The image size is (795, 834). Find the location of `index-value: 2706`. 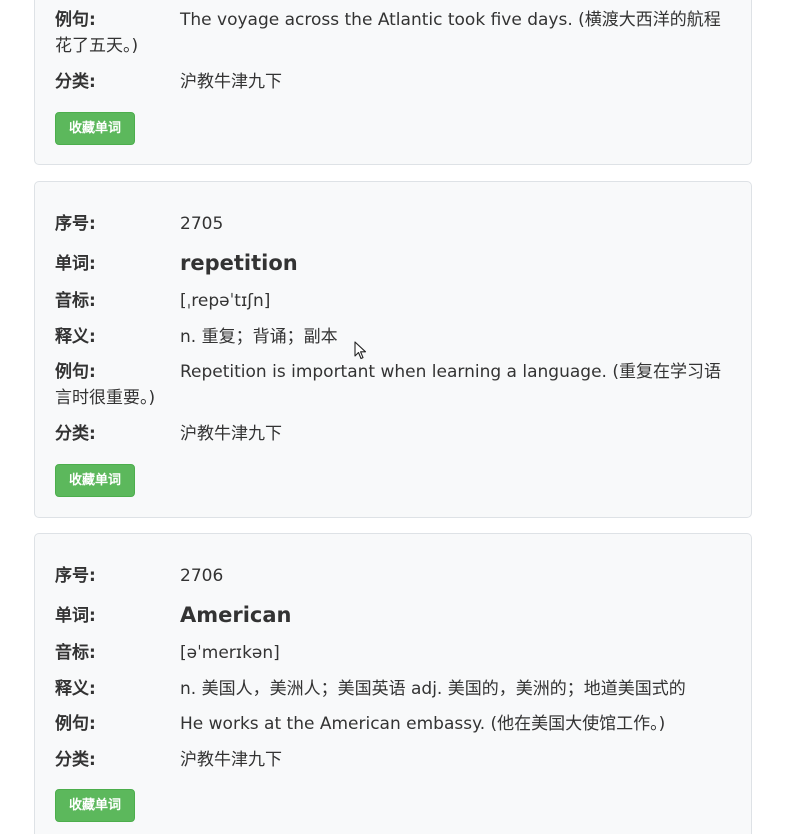

index-value: 2706 is located at coordinates (202, 576).